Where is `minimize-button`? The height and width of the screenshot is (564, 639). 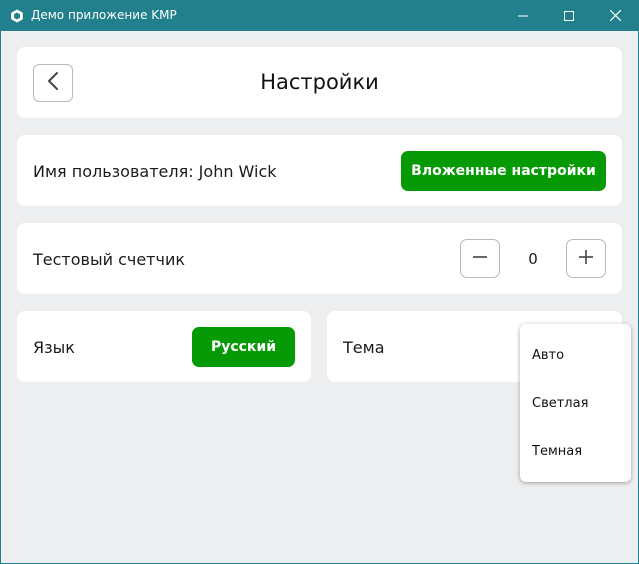 minimize-button is located at coordinates (523, 15).